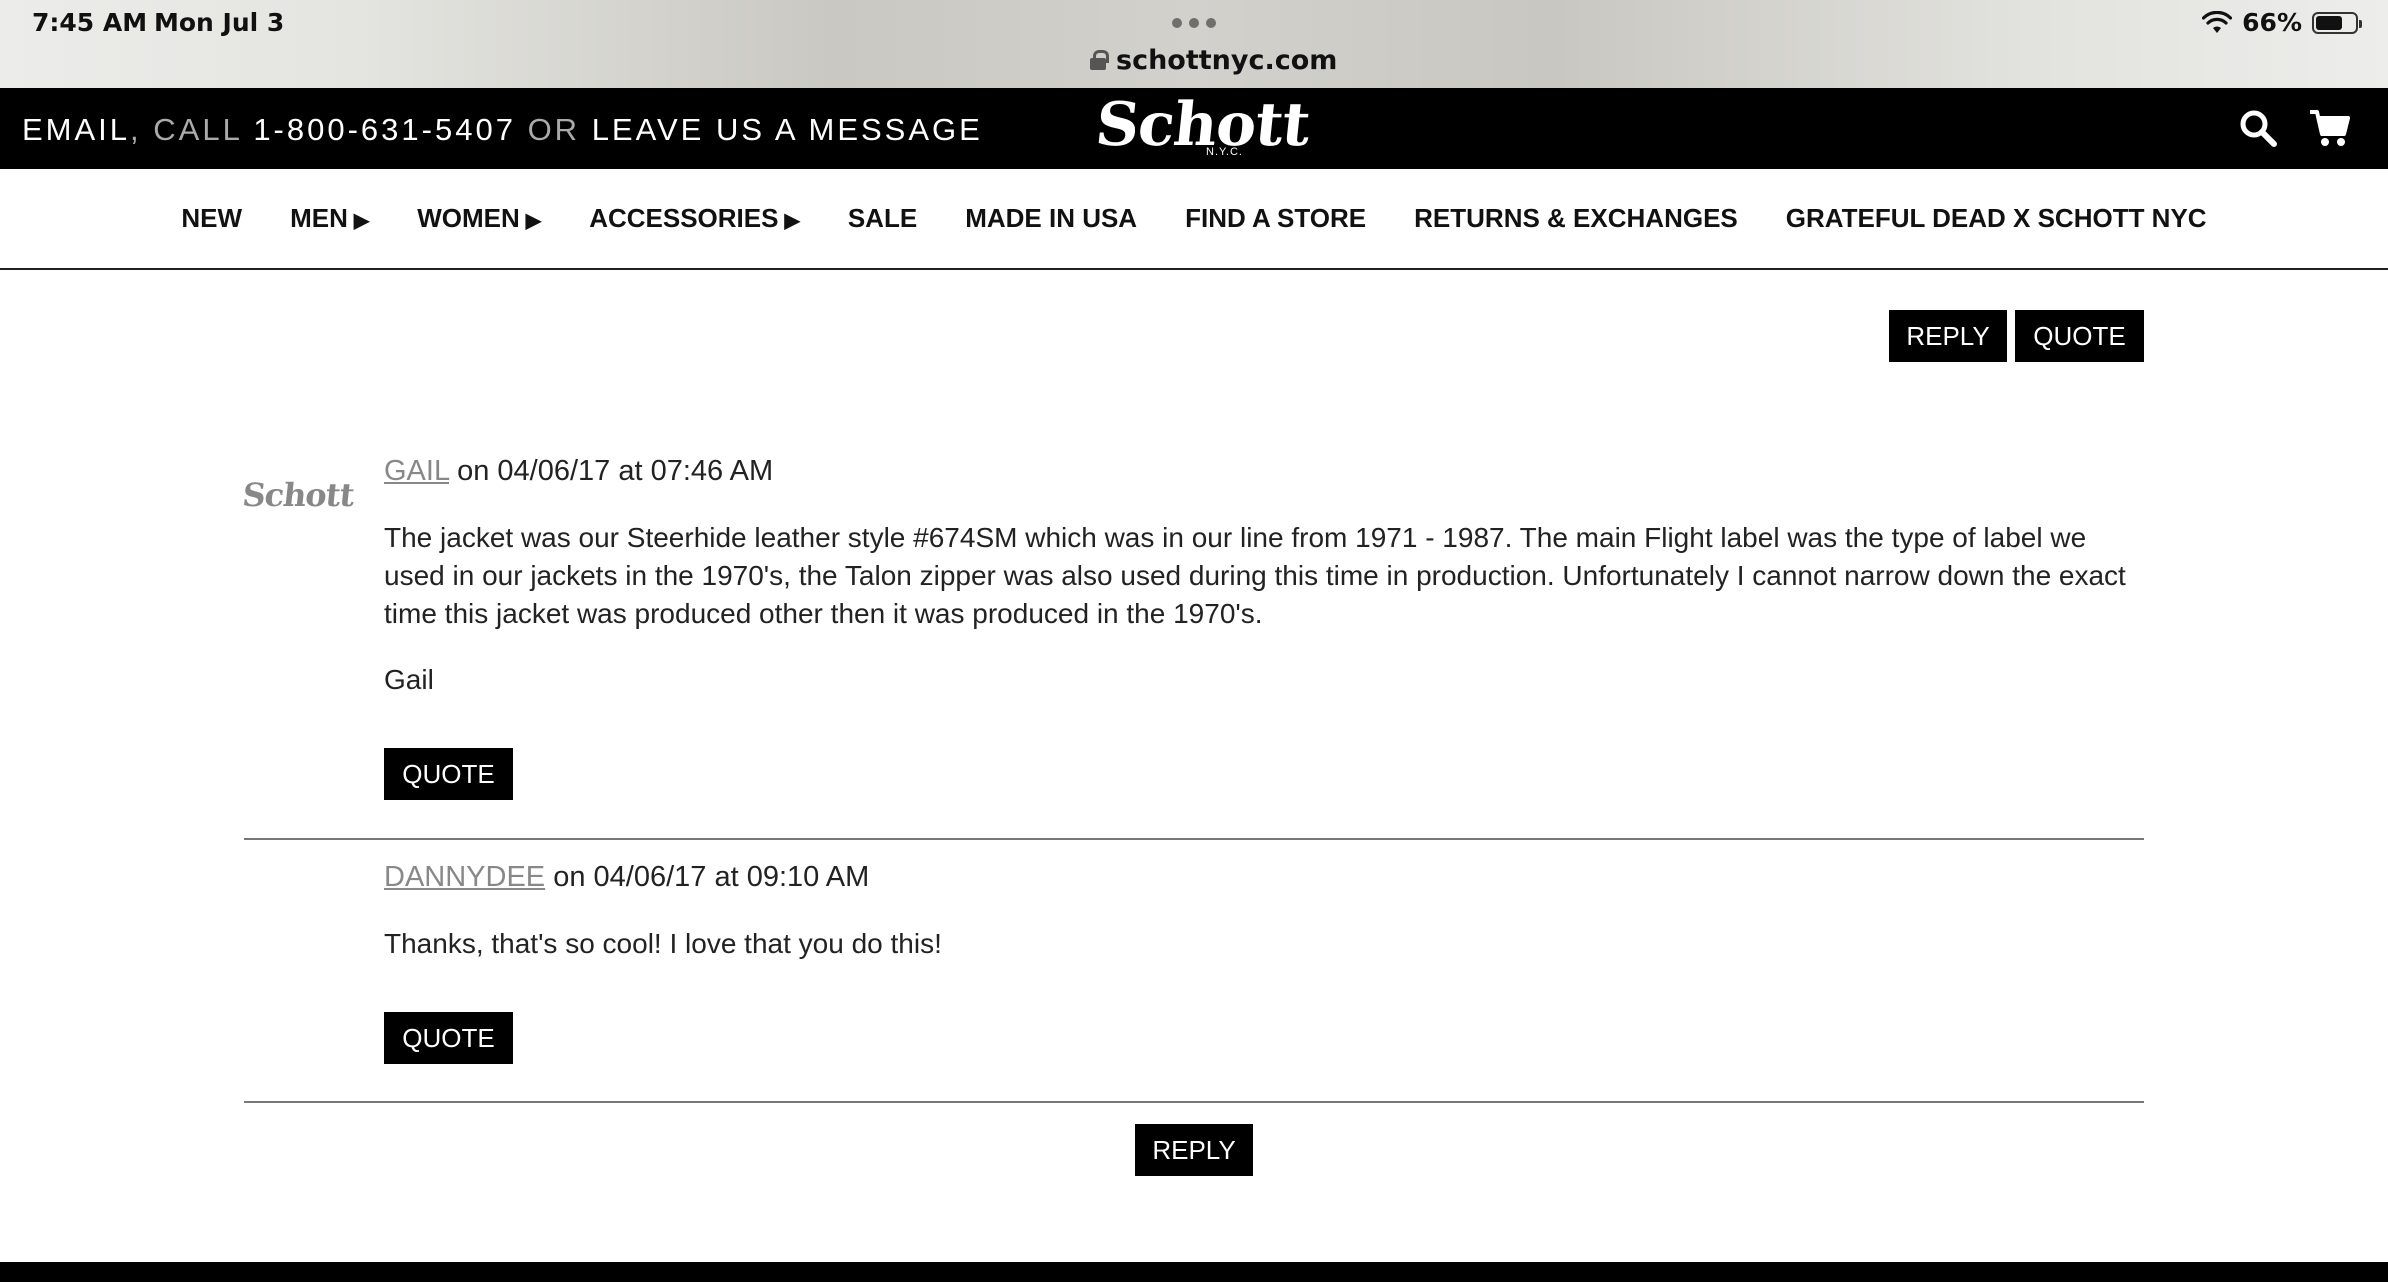 The image size is (2388, 1282). What do you see at coordinates (611, 471) in the screenshot?
I see `comment-date: on 04/06/17 at 07:46 AM` at bounding box center [611, 471].